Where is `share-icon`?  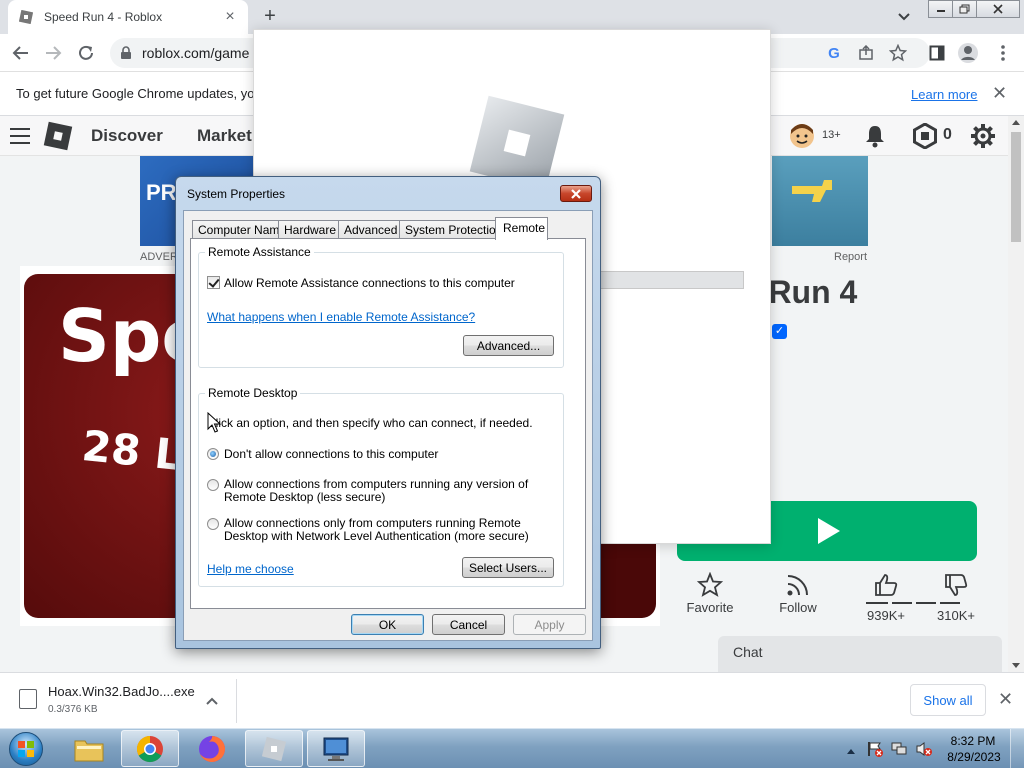
share-icon is located at coordinates (866, 53).